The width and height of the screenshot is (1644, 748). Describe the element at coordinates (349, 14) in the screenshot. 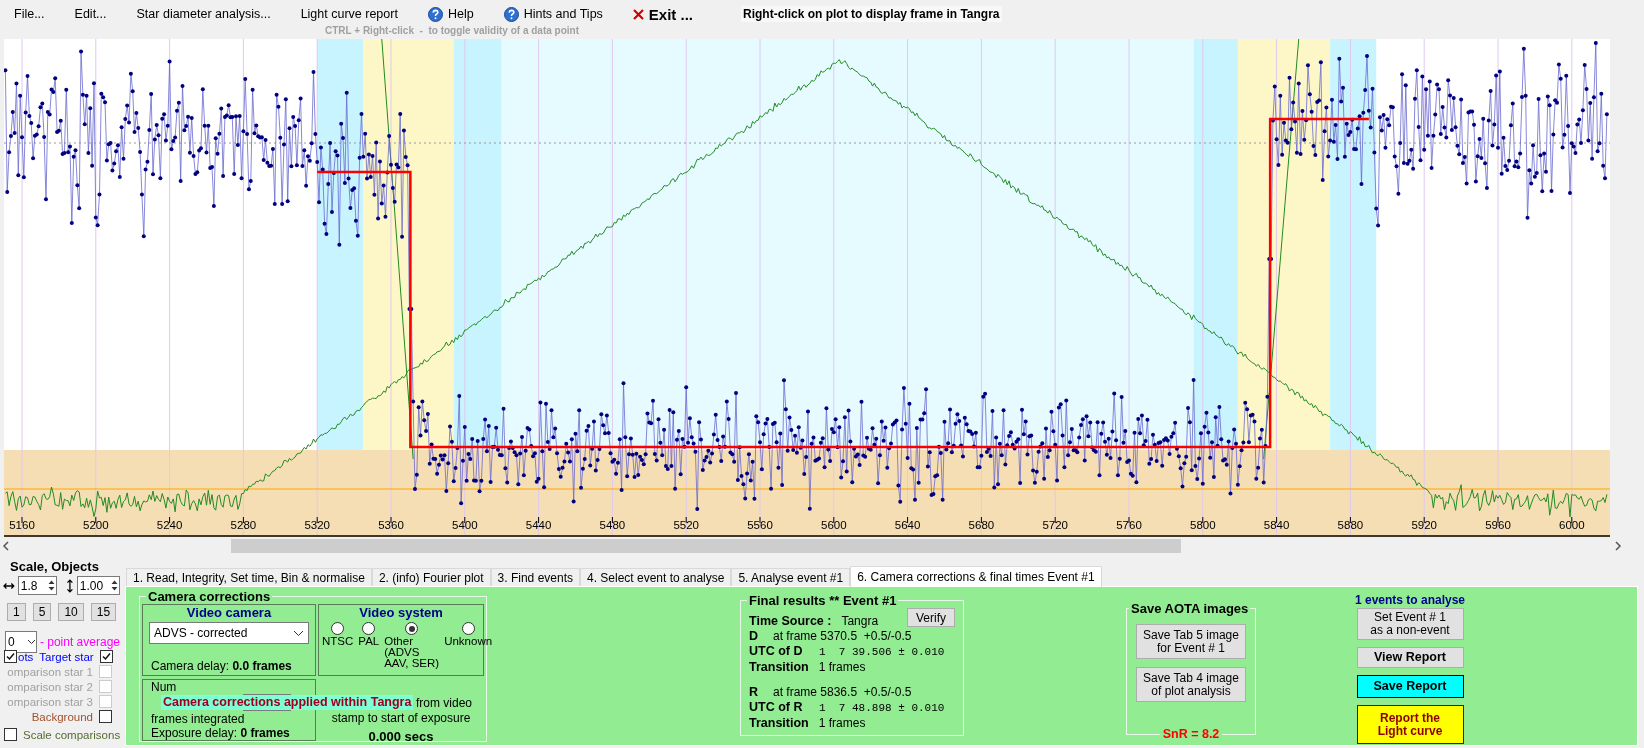

I see `menu-item: Light curve report` at that location.